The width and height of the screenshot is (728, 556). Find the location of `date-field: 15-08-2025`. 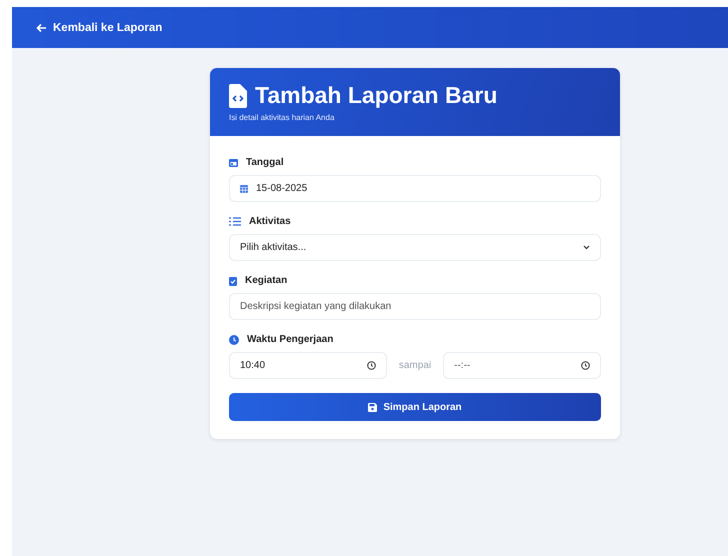

date-field: 15-08-2025 is located at coordinates (415, 188).